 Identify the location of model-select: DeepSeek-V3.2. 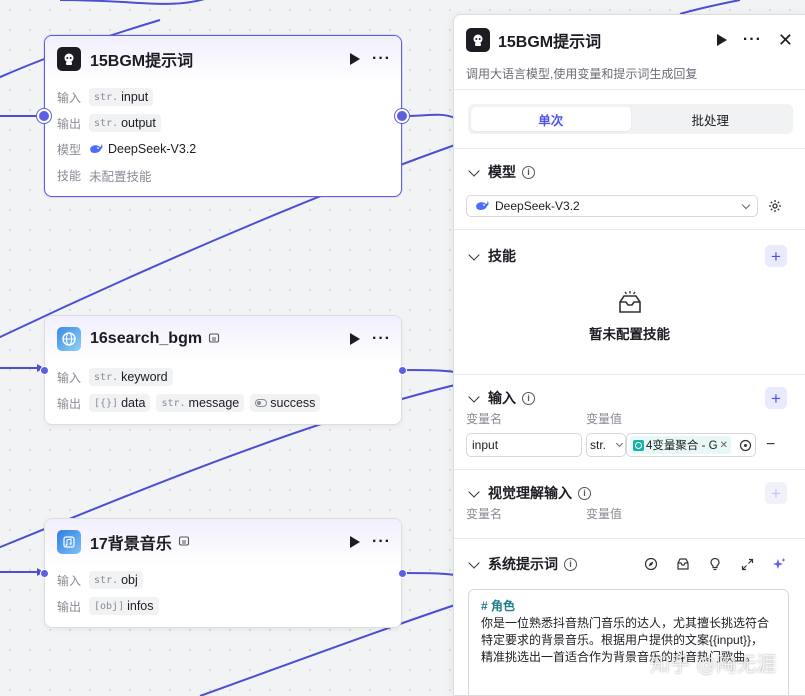
(612, 206).